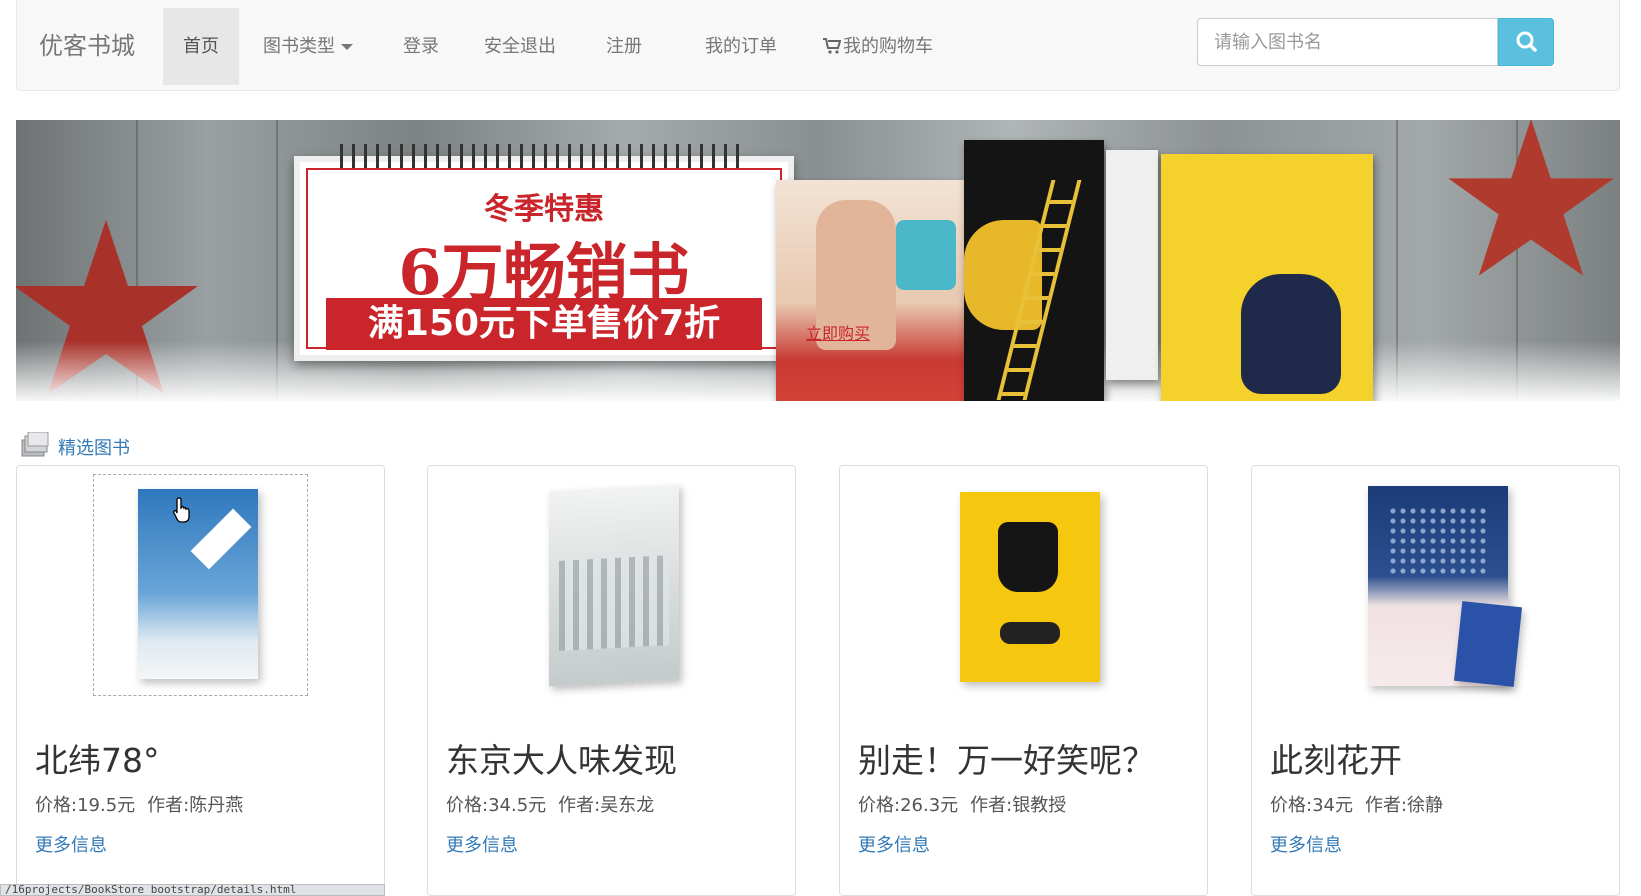 This screenshot has height=896, width=1641. Describe the element at coordinates (544, 324) in the screenshot. I see `promo-offer: 满150元下单售价7折` at that location.